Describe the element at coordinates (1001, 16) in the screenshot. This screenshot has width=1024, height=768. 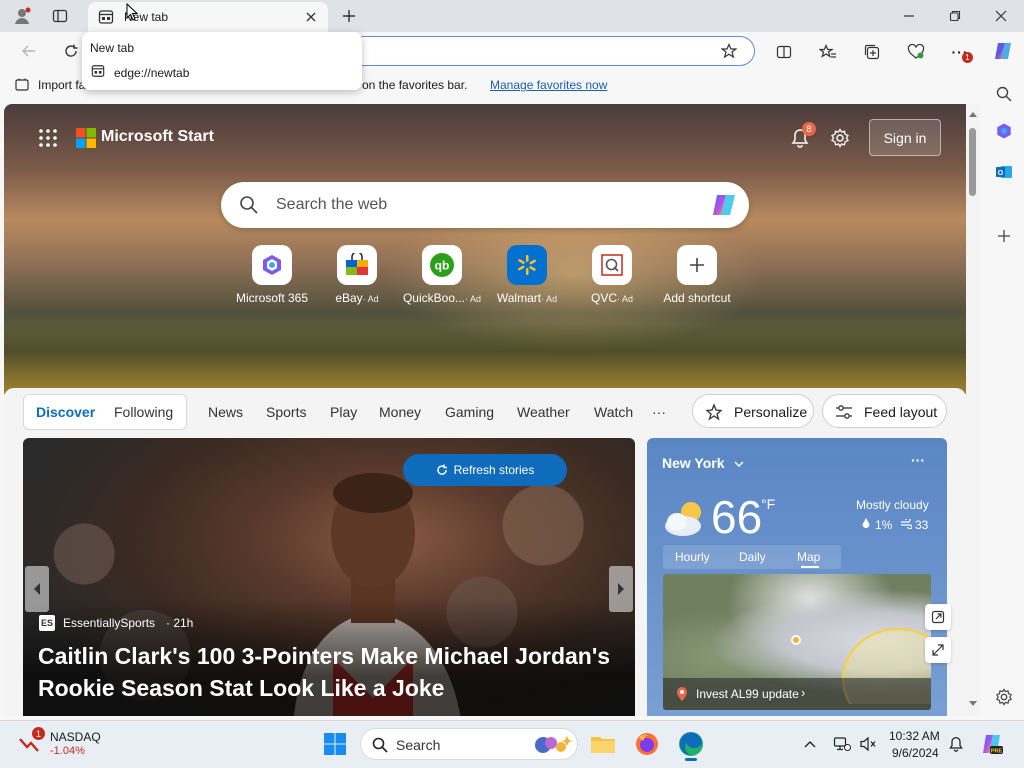
I see `close-window-button` at that location.